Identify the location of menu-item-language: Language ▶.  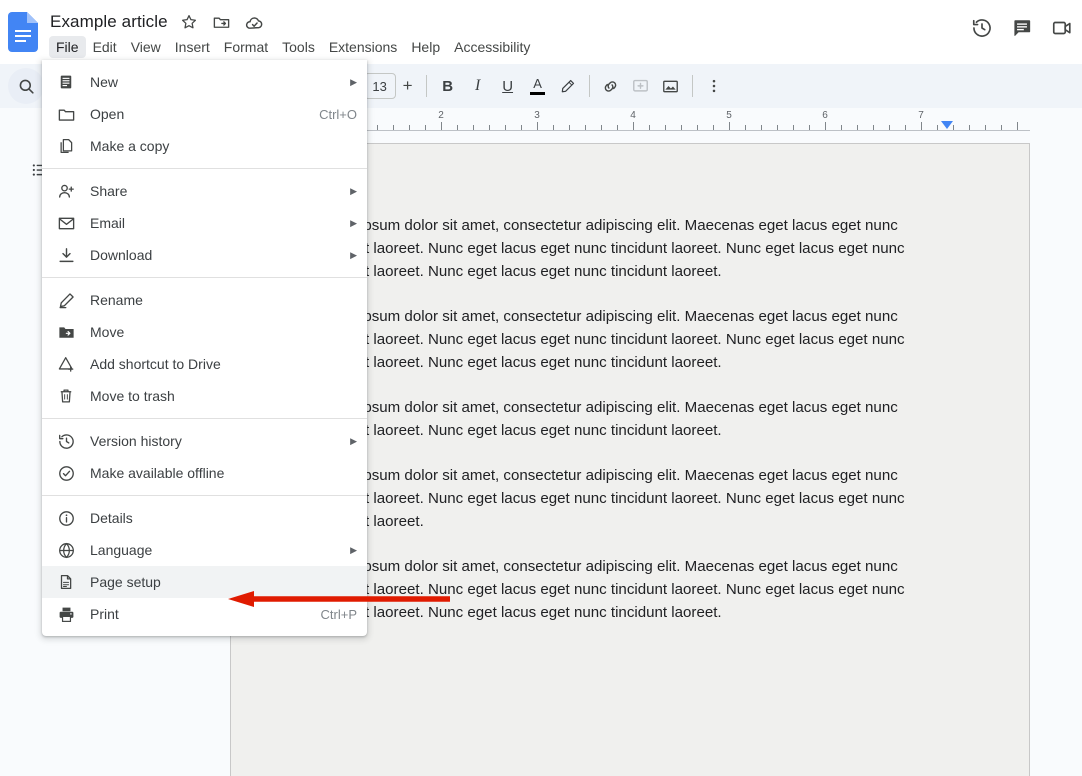
(204, 550).